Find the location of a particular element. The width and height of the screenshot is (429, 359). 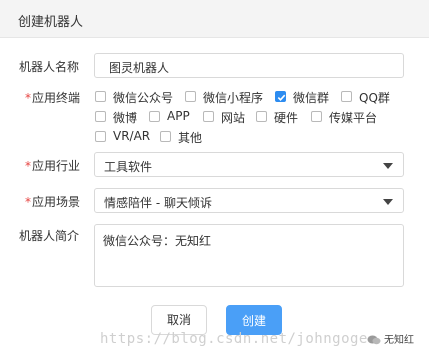

platform-label-text: 应用终端 is located at coordinates (56, 98).